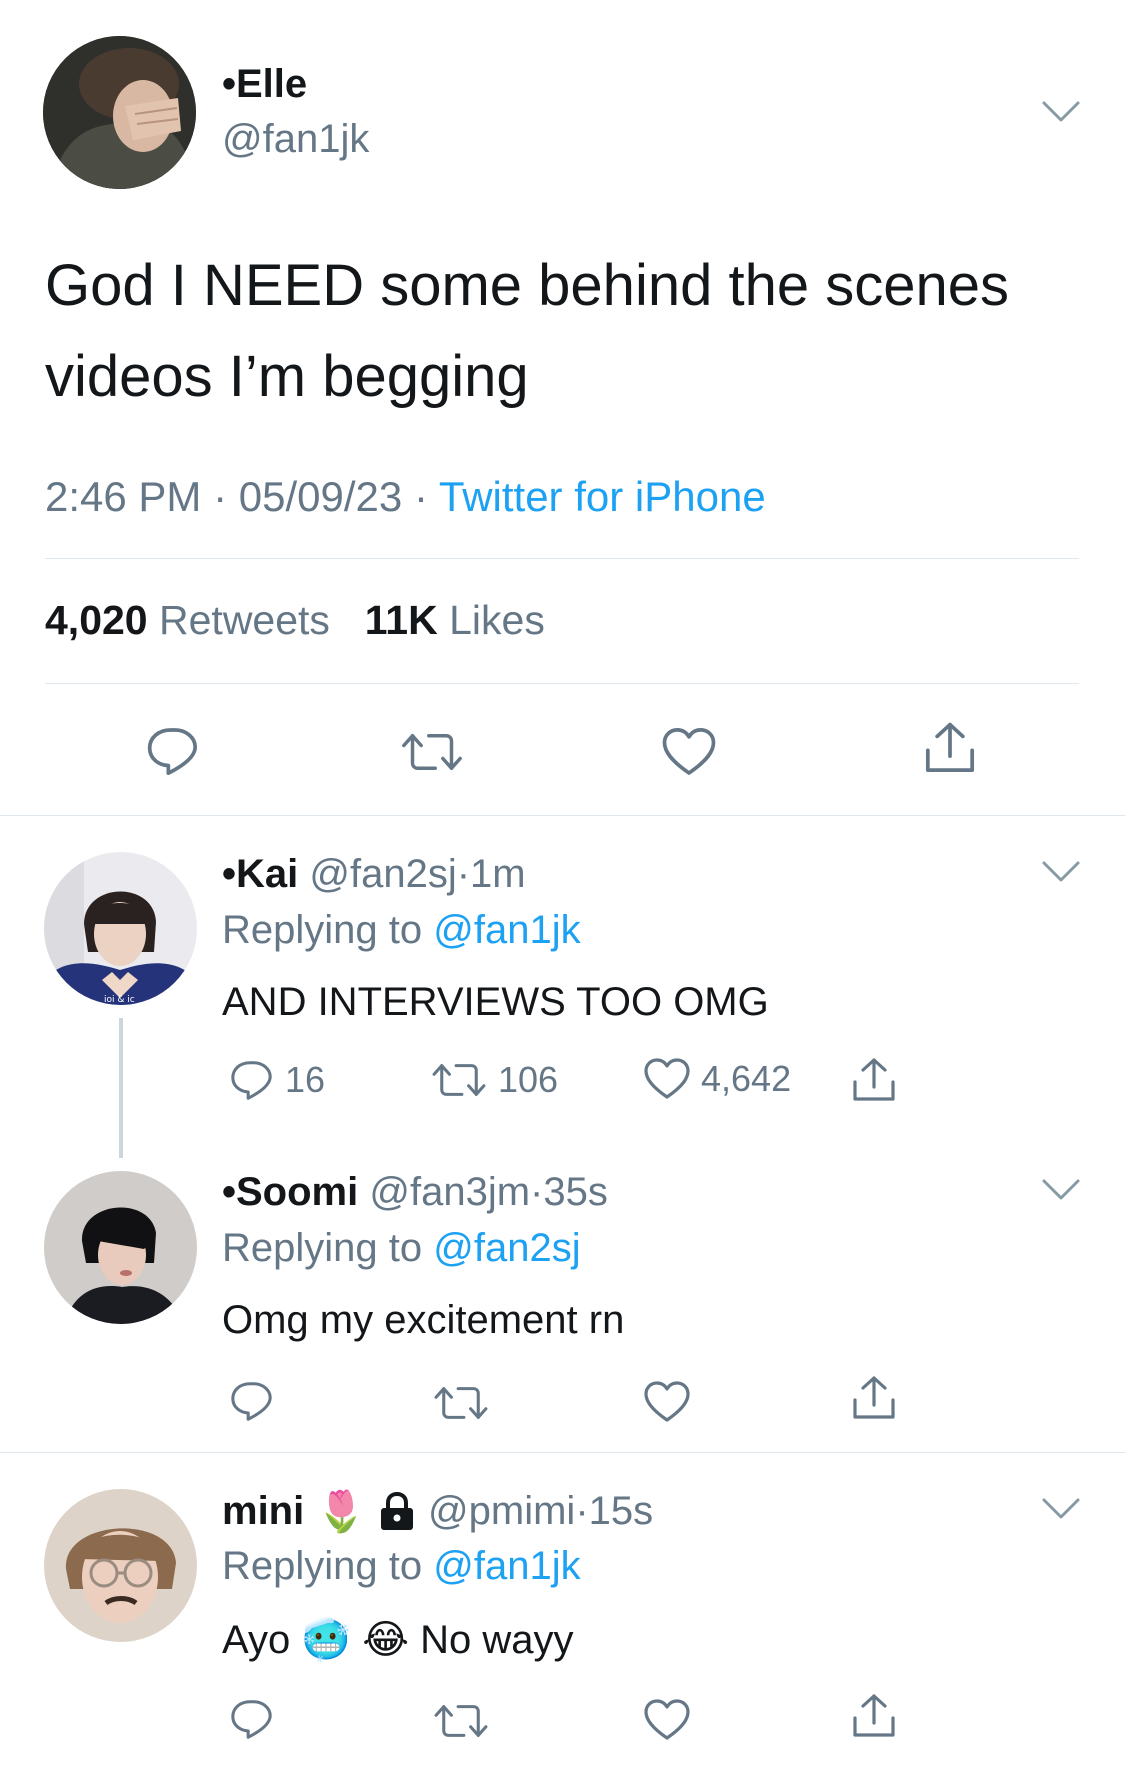  What do you see at coordinates (397, 1510) in the screenshot?
I see `lock-icon` at bounding box center [397, 1510].